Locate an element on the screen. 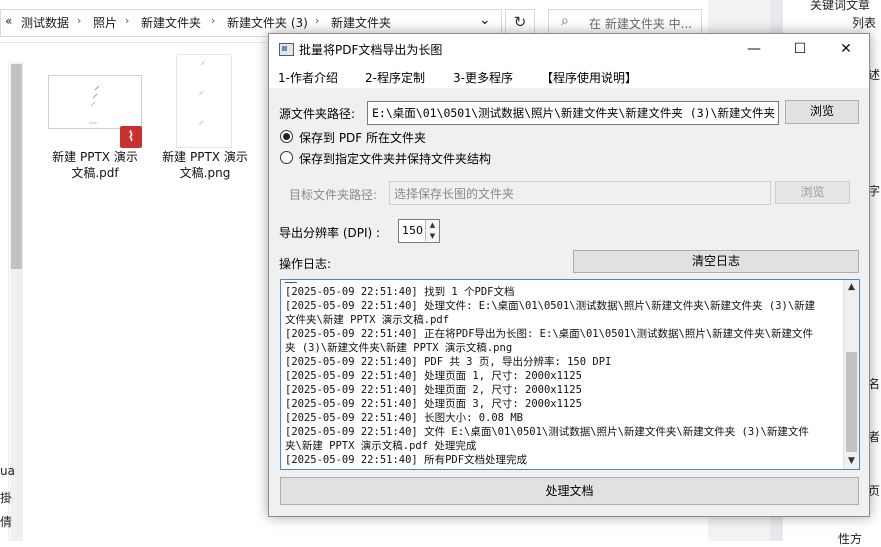 The height and width of the screenshot is (547, 881). dpi-label: 导出分辨率 (DPI) : is located at coordinates (330, 233).